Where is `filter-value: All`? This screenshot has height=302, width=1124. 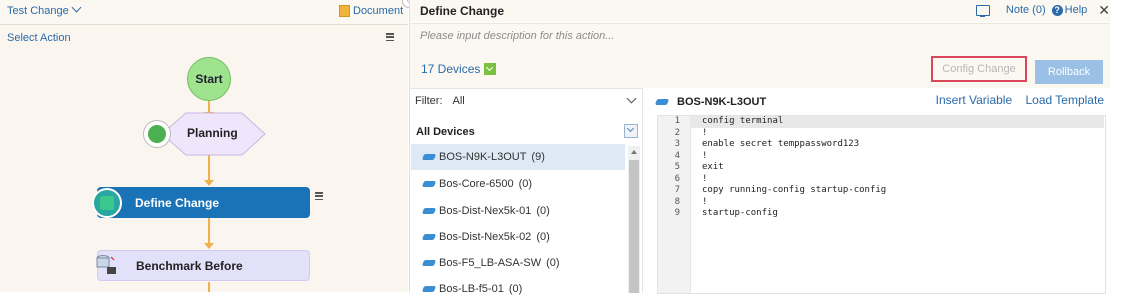
filter-value: All is located at coordinates (458, 101).